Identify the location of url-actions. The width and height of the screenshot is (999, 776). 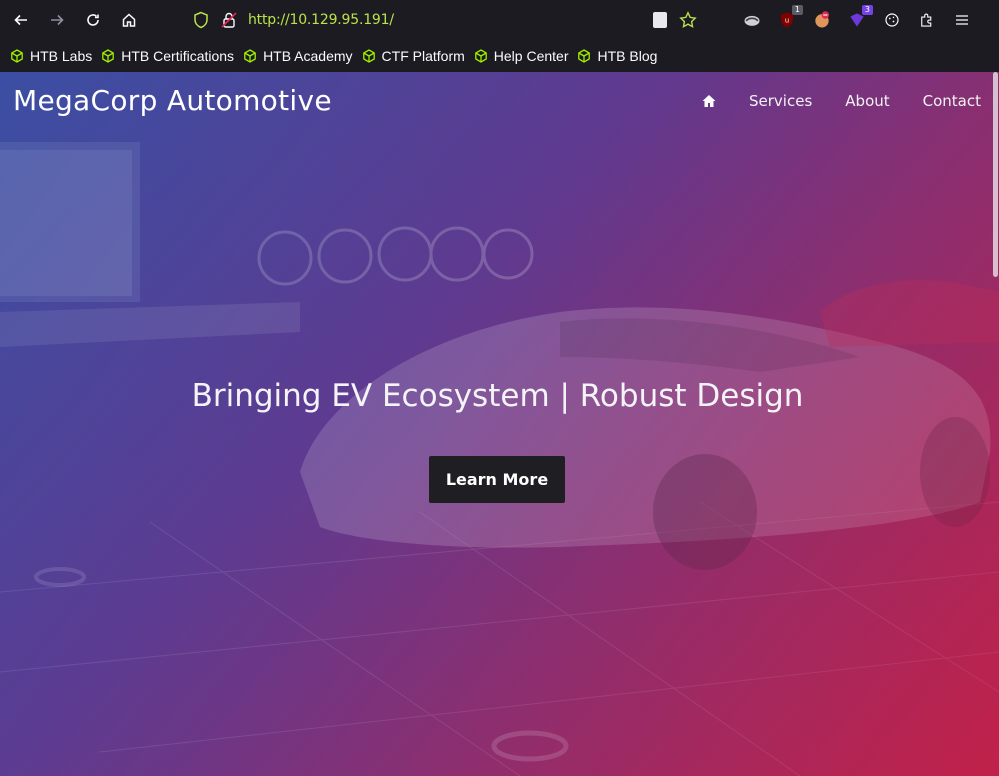
(675, 20).